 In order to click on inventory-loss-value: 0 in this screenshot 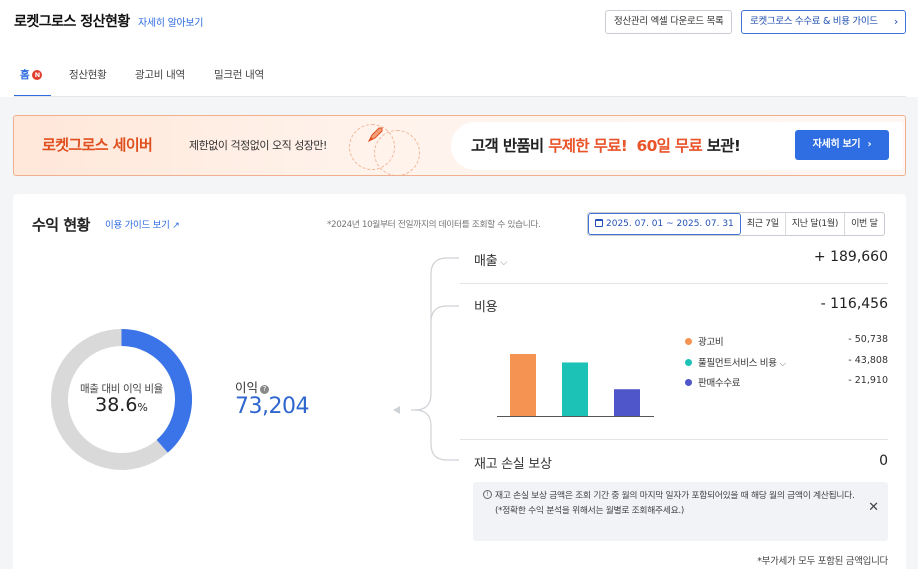, I will do `click(883, 461)`.